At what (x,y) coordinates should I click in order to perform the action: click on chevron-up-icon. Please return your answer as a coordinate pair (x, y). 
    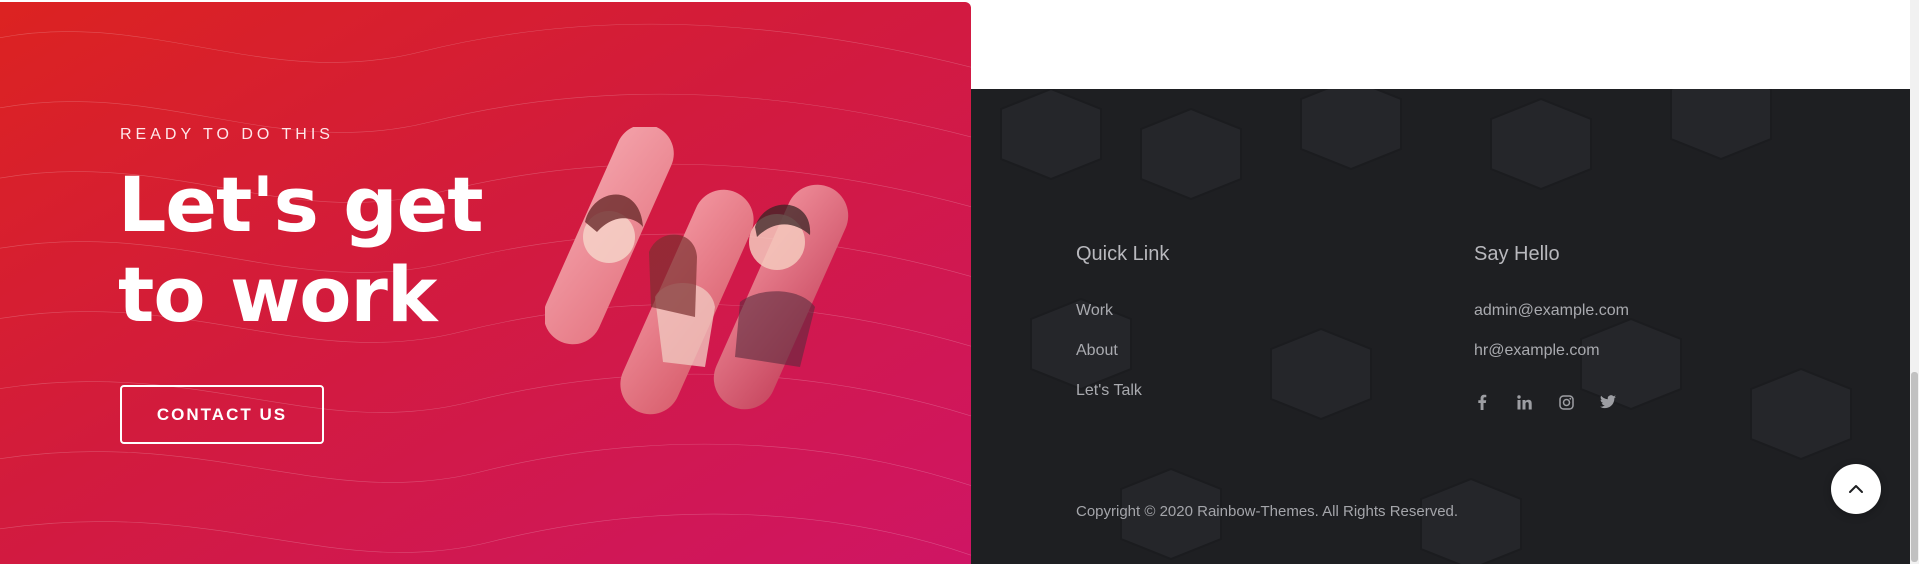
    Looking at the image, I should click on (1856, 489).